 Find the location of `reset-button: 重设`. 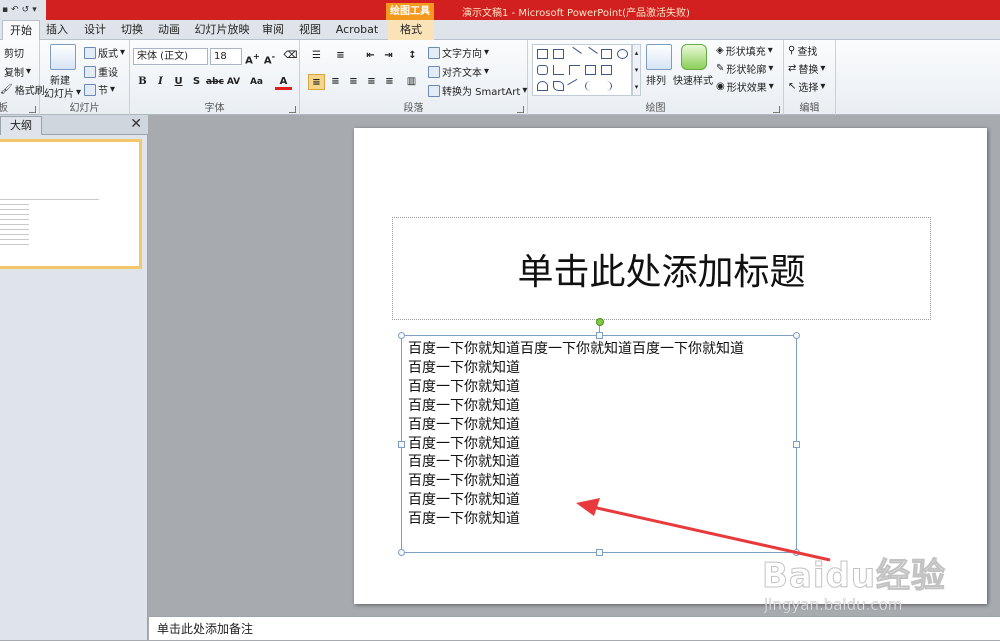

reset-button: 重设 is located at coordinates (101, 71).